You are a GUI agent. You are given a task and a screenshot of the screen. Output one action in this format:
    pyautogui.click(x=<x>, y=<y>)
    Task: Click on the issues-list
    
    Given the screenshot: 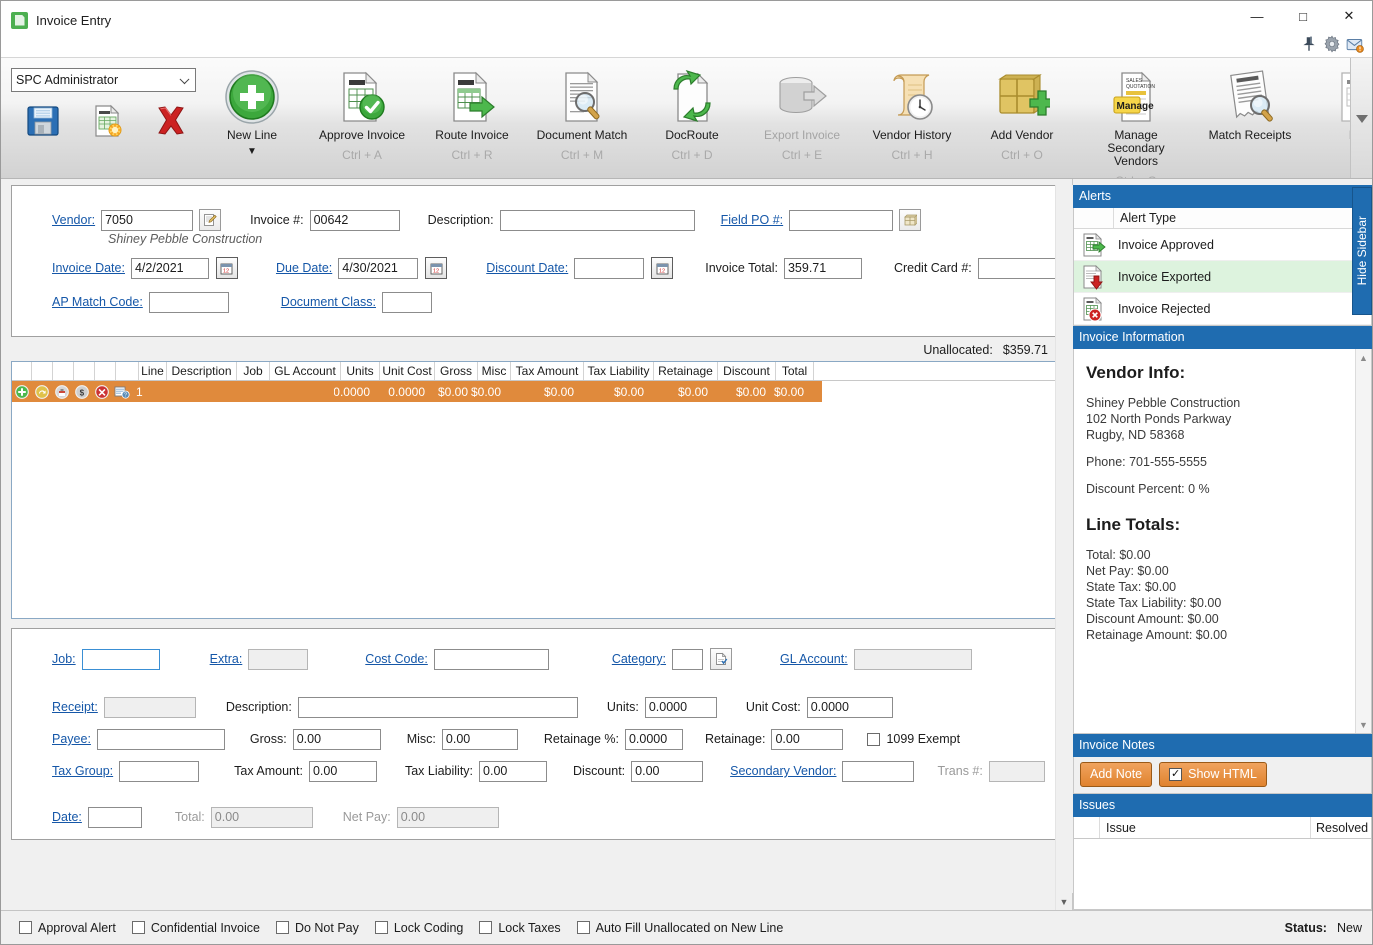 What is the action you would take?
    pyautogui.click(x=1222, y=874)
    